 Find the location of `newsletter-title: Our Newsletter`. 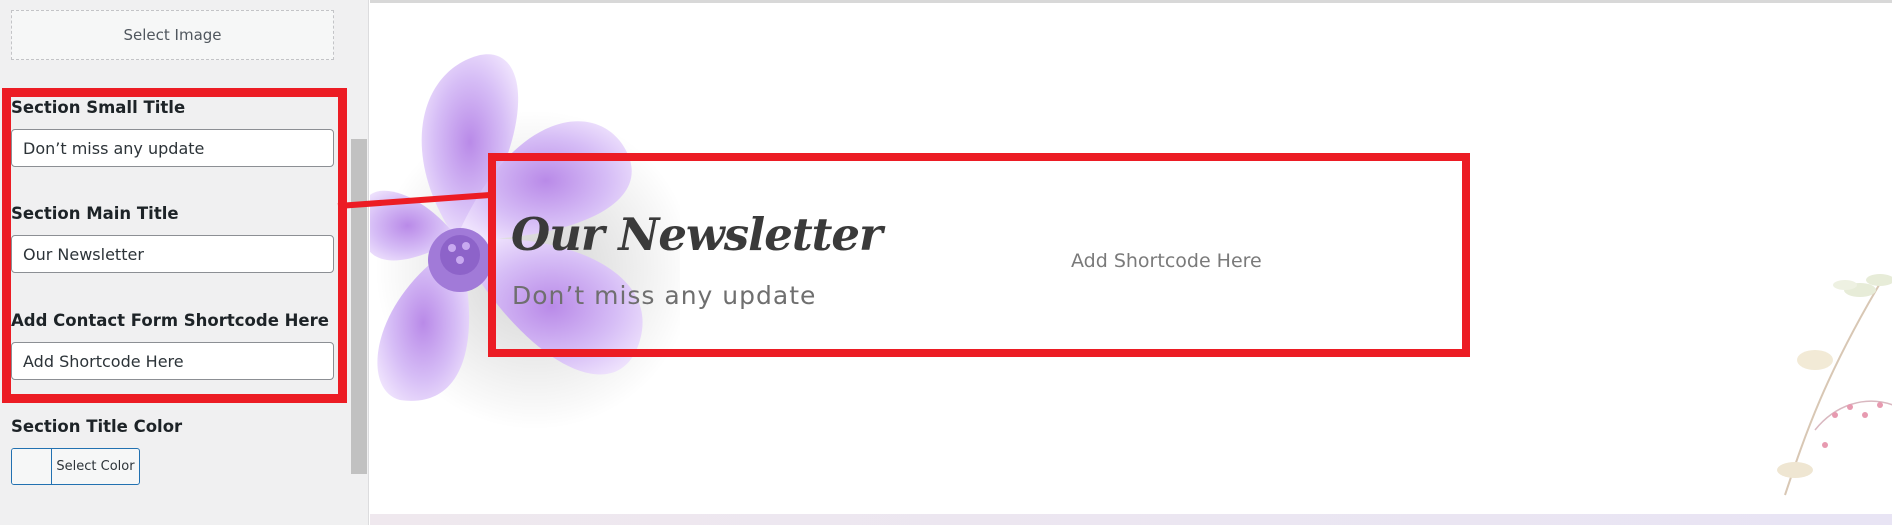

newsletter-title: Our Newsletter is located at coordinates (697, 234).